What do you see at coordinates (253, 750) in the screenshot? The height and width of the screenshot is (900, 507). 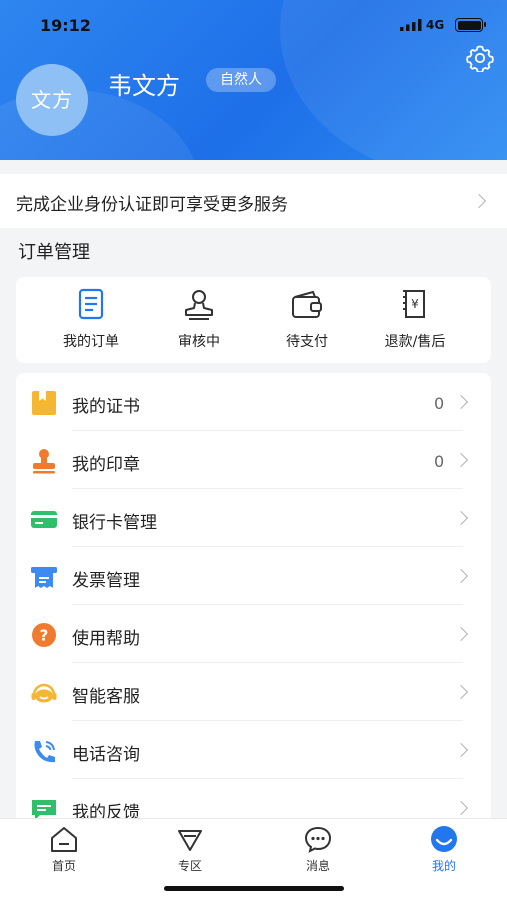 I see `menu-item-phone: 电话咨询` at bounding box center [253, 750].